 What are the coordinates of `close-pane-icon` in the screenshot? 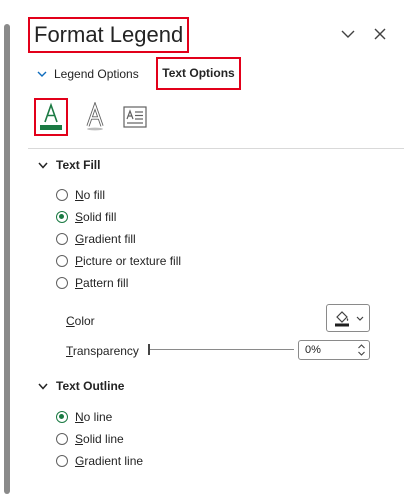 It's located at (380, 34).